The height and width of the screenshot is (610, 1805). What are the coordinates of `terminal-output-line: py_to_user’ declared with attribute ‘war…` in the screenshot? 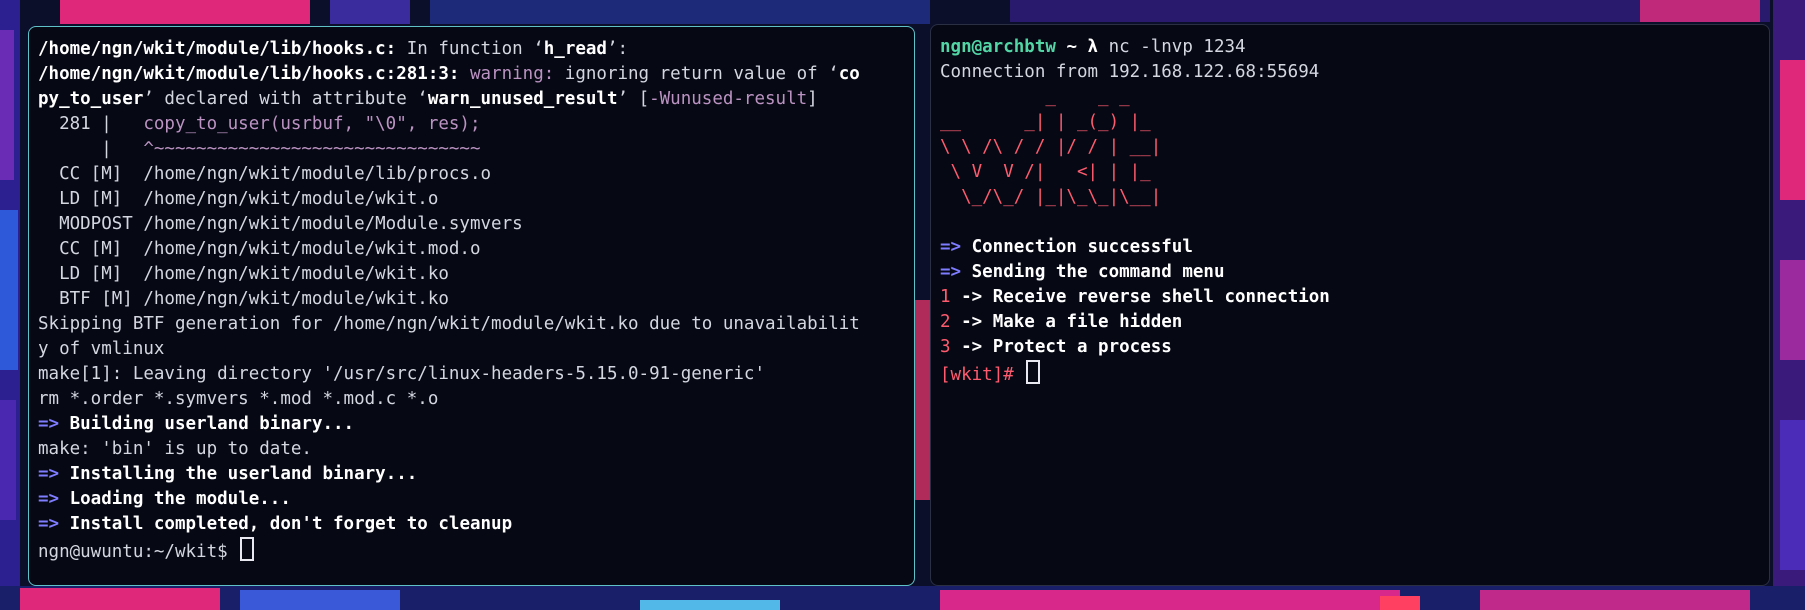 It's located at (471, 99).